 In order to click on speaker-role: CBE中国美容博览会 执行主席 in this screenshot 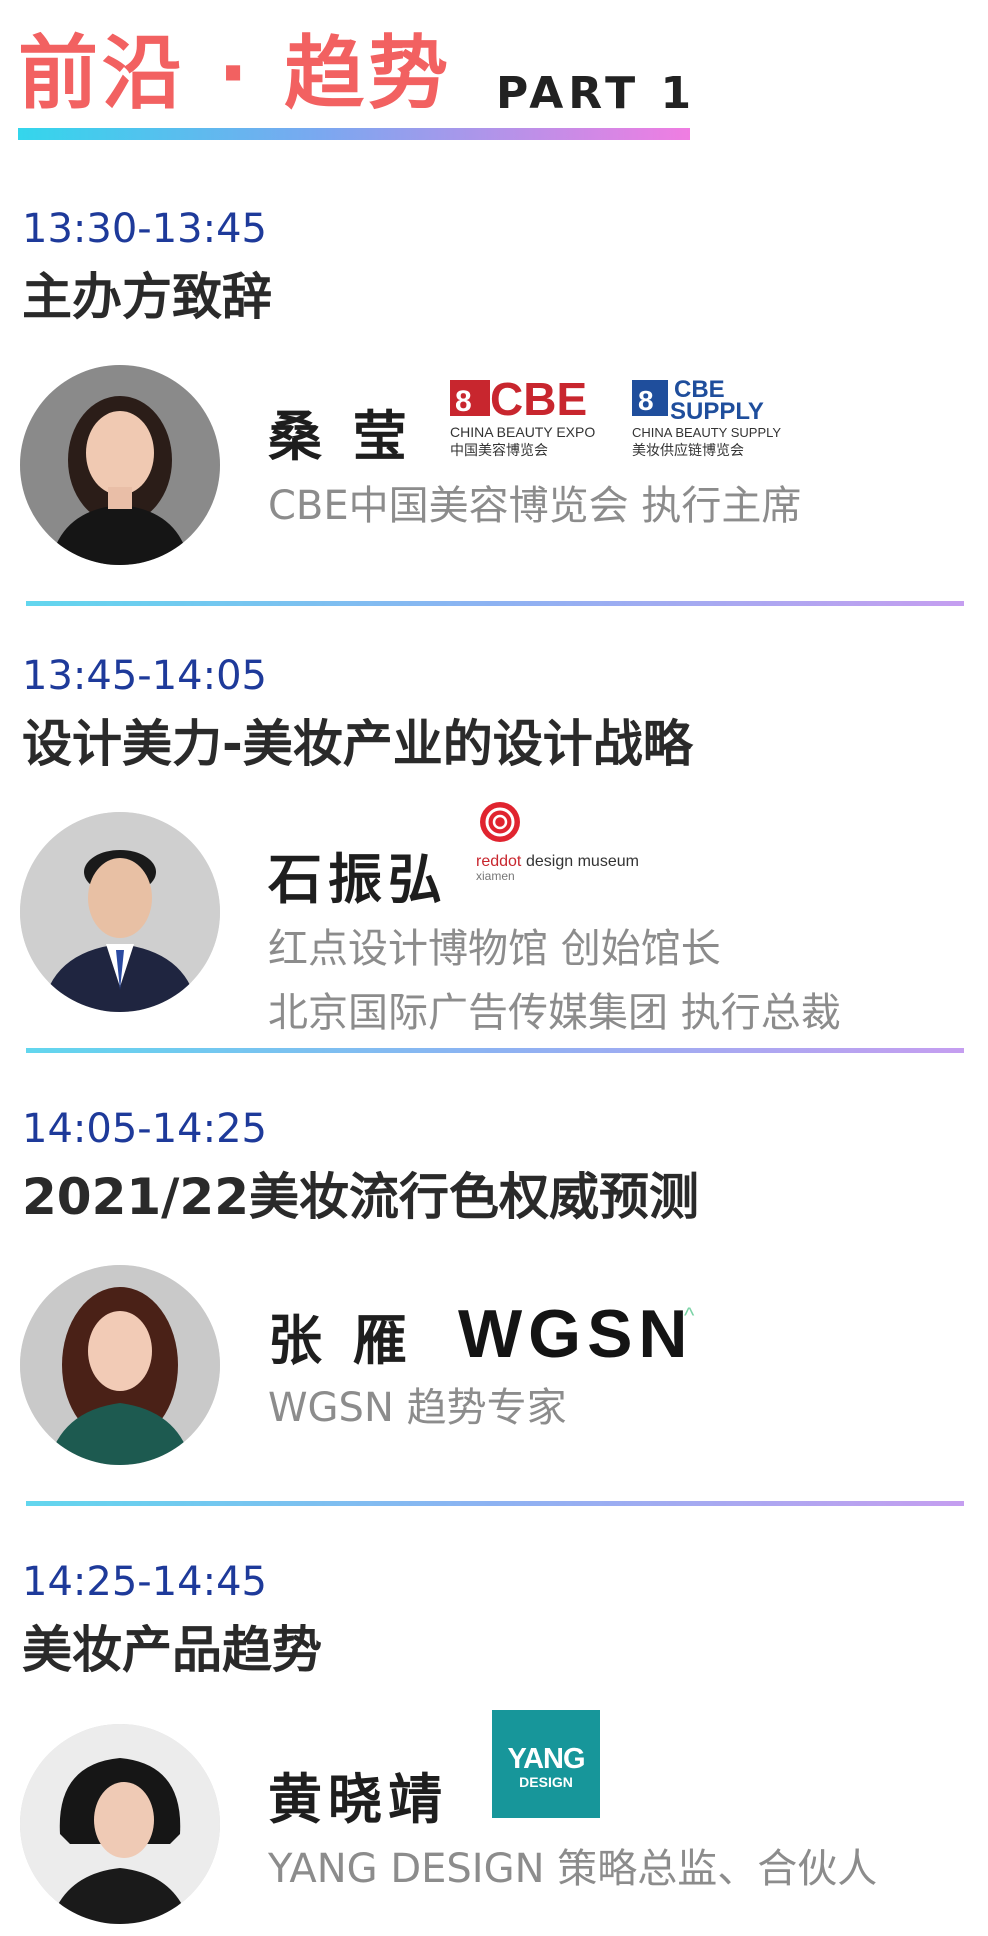, I will do `click(535, 506)`.